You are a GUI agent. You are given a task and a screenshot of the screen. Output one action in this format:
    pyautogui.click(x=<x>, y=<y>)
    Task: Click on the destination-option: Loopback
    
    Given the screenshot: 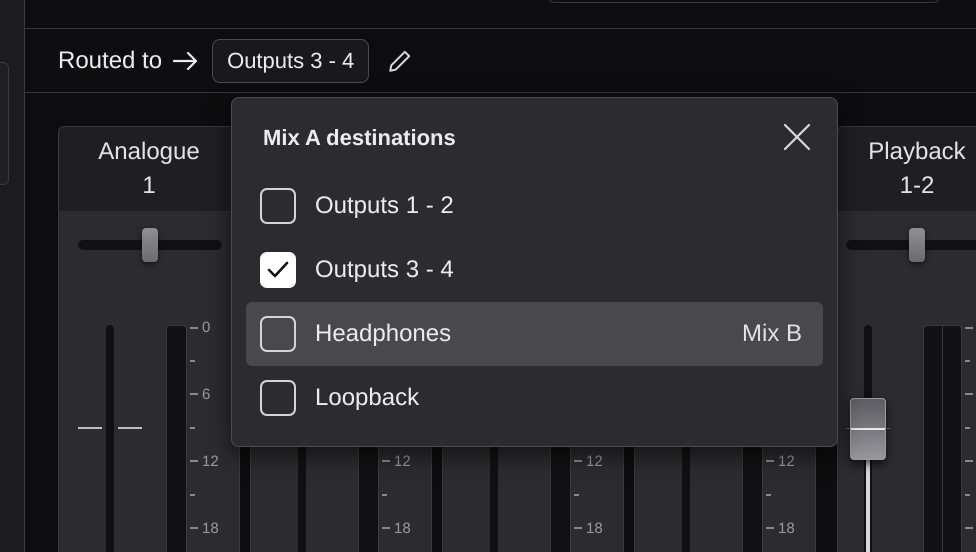 What is the action you would take?
    pyautogui.click(x=534, y=398)
    